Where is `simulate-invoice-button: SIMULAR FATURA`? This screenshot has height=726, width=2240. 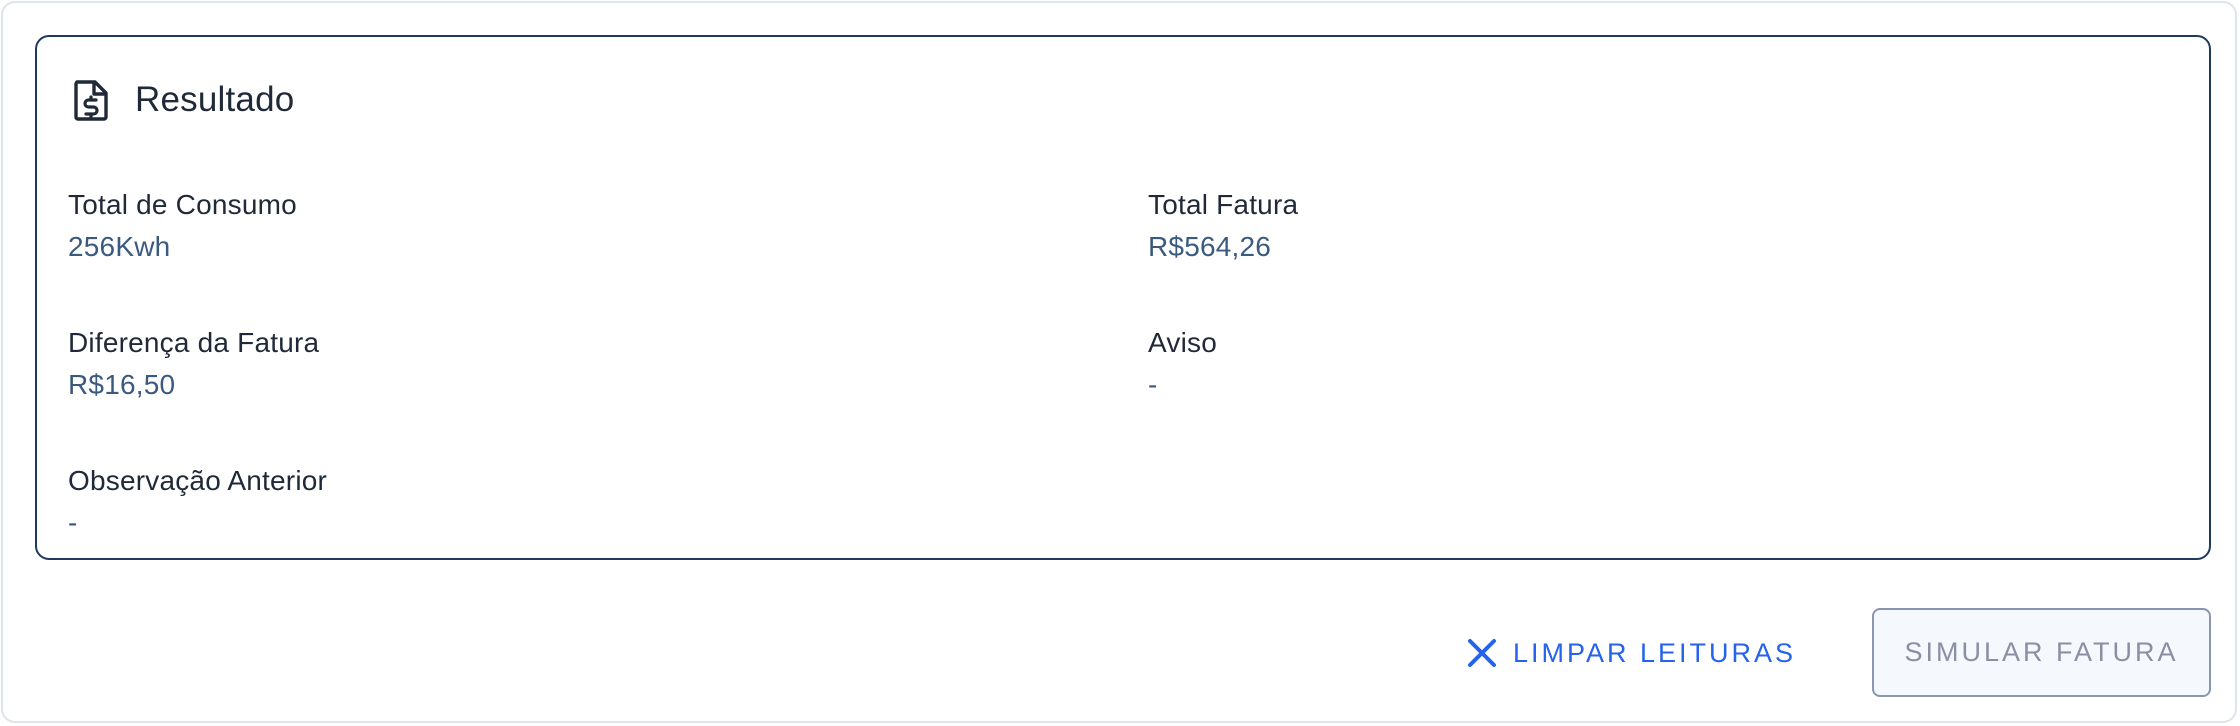
simulate-invoice-button: SIMULAR FATURA is located at coordinates (2041, 652).